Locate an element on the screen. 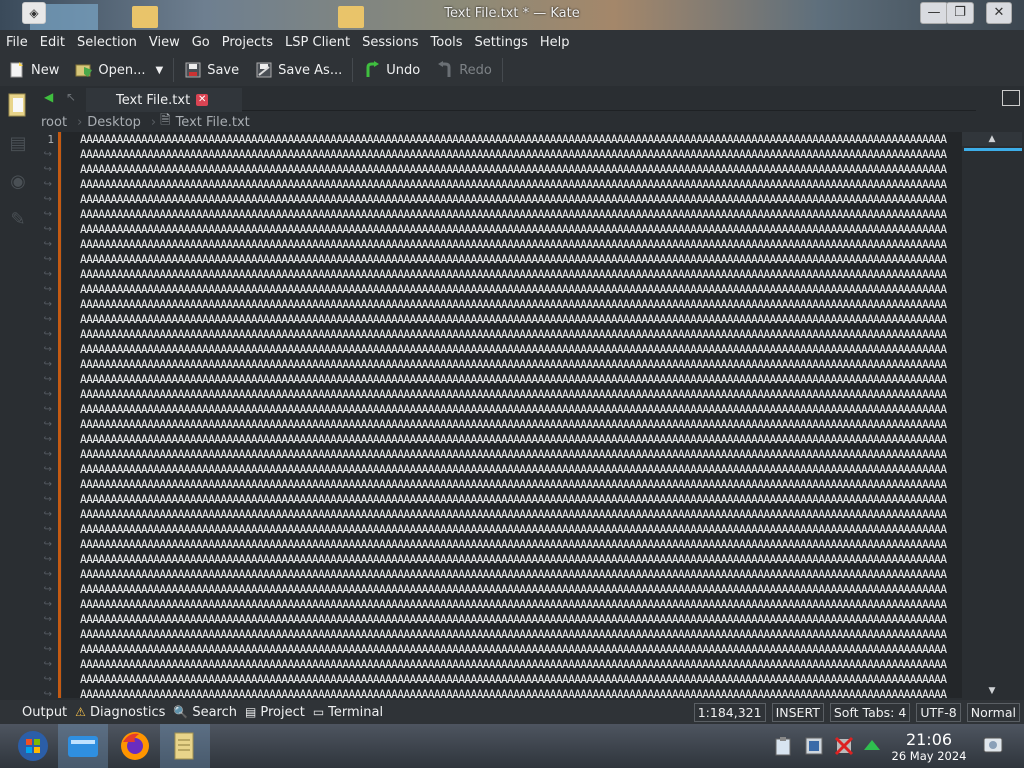 The height and width of the screenshot is (768, 1024). menu-edit: Edit is located at coordinates (52, 42).